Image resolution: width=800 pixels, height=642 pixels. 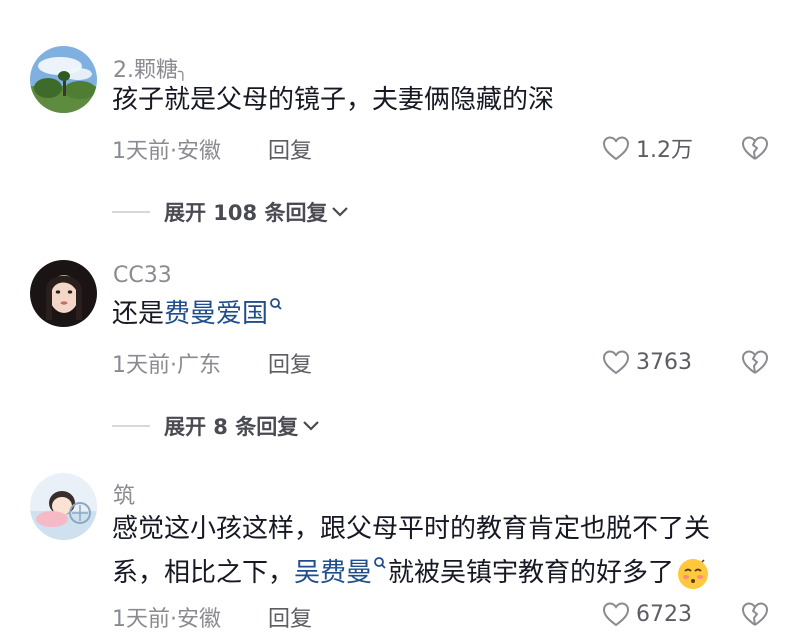 I want to click on expand-replies-label: 展开 8 条回复, so click(x=231, y=427).